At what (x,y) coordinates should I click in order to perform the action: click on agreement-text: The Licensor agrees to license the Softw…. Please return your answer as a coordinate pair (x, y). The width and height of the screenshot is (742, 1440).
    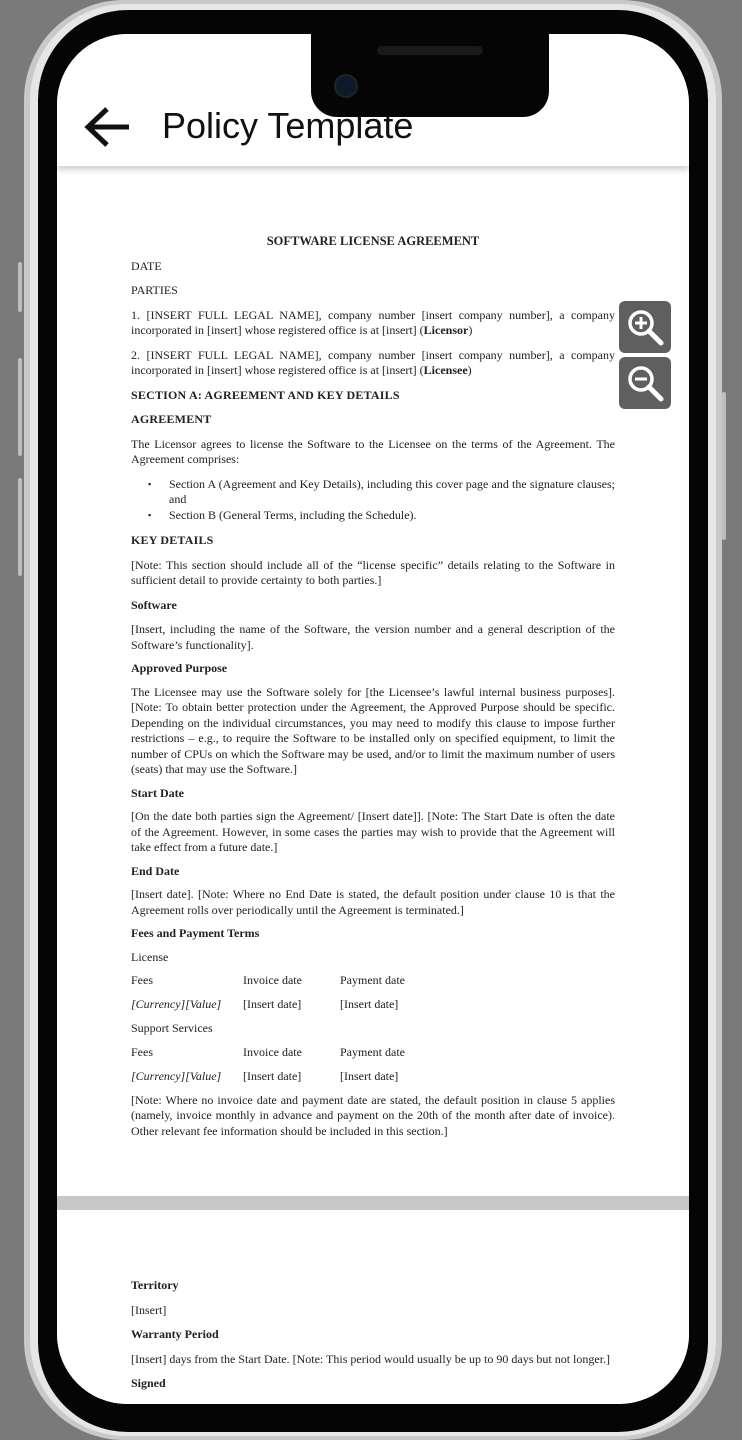
    Looking at the image, I should click on (373, 451).